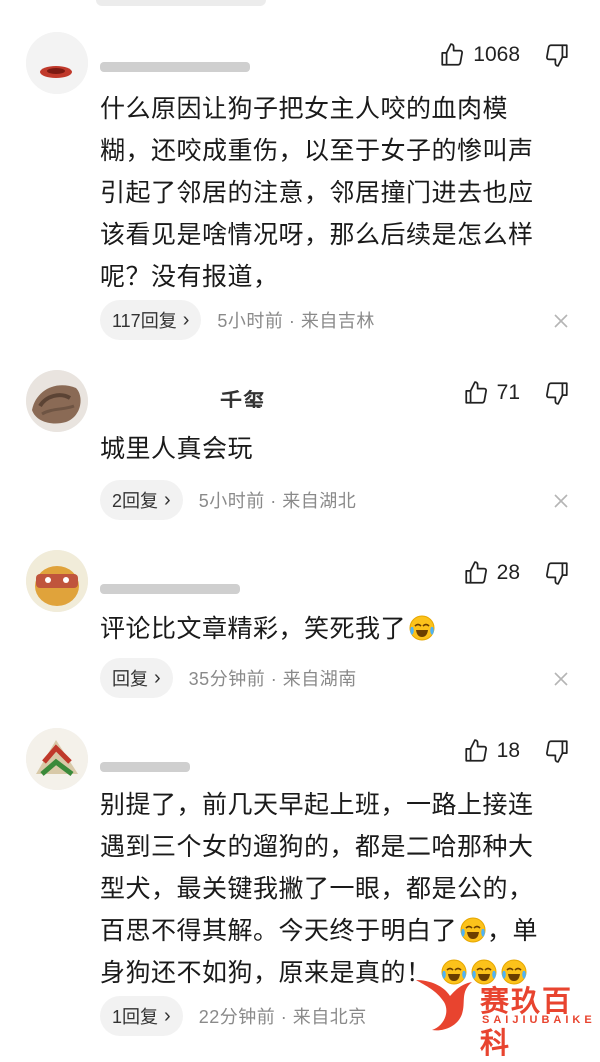 The image size is (600, 1062). What do you see at coordinates (277, 501) in the screenshot?
I see `comment-time-location: 5小时前 · 来自湖北` at bounding box center [277, 501].